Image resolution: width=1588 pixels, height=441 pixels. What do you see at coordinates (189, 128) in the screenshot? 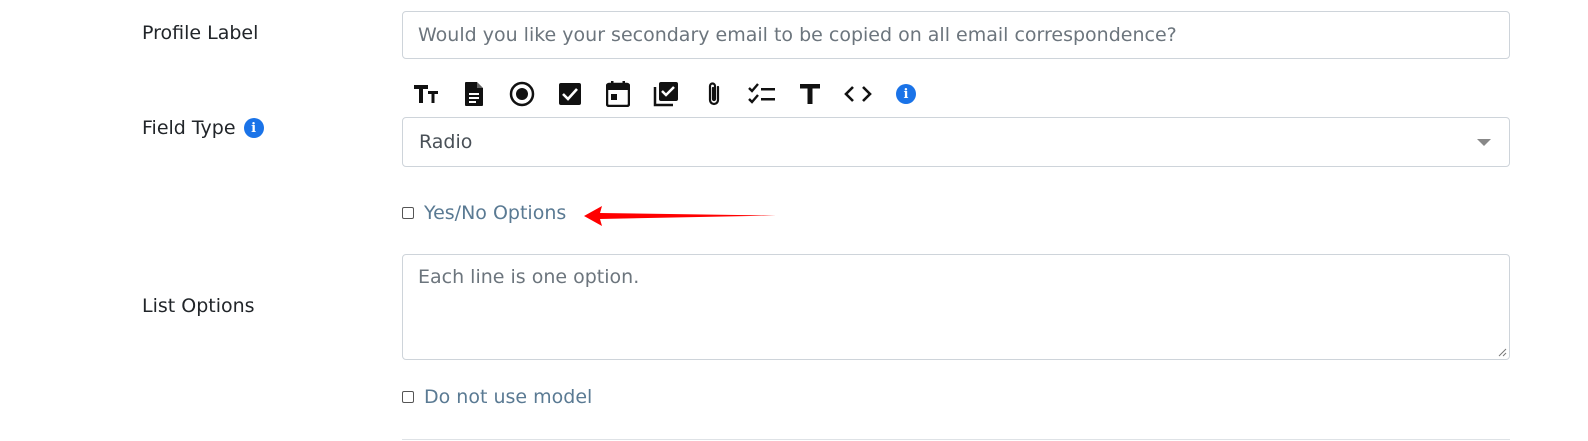
I see `field-type-text: Field Type` at bounding box center [189, 128].